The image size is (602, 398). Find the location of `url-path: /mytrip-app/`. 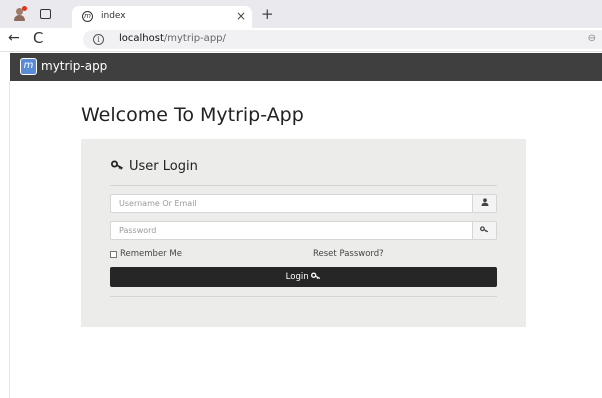

url-path: /mytrip-app/ is located at coordinates (194, 38).